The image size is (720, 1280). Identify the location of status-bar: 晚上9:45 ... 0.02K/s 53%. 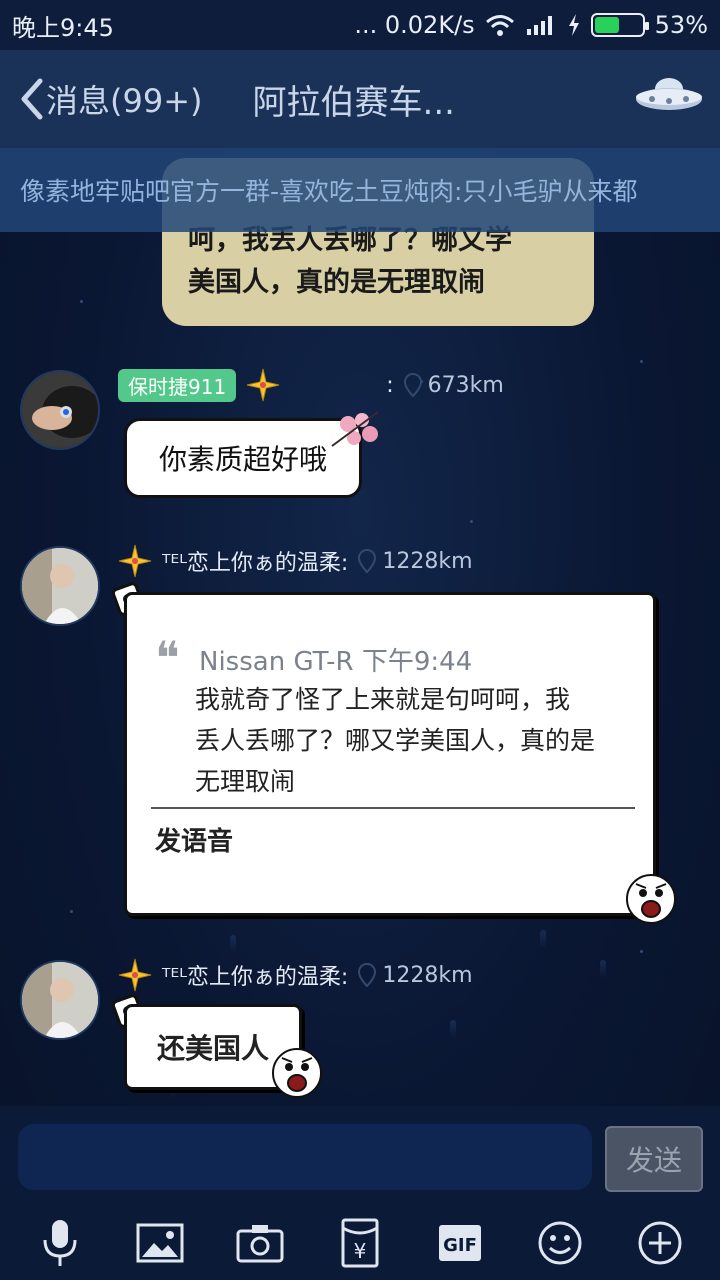
(360, 25).